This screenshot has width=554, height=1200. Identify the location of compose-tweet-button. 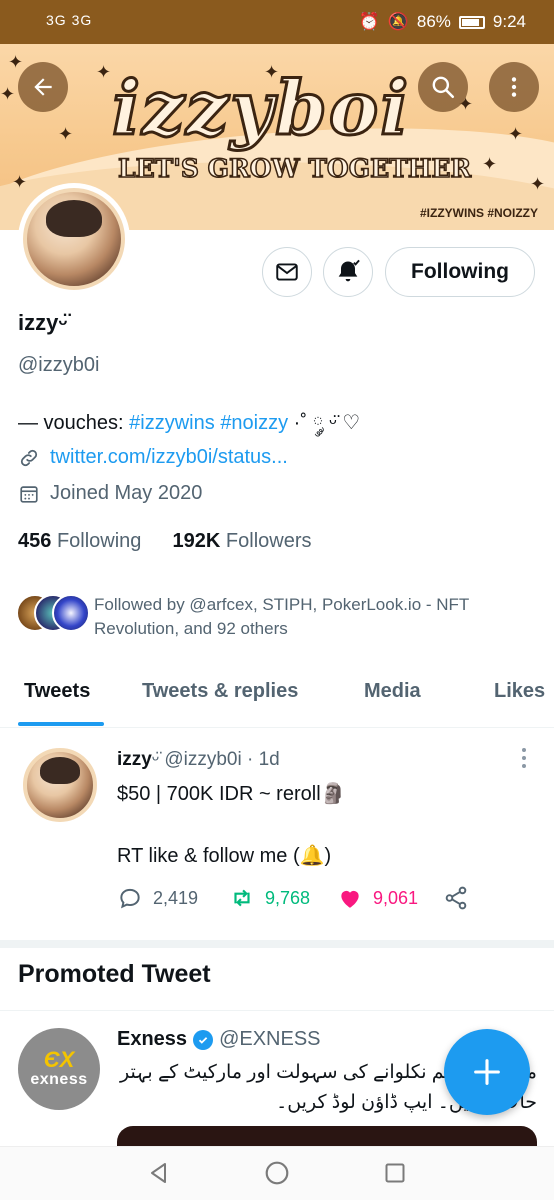
(487, 1072).